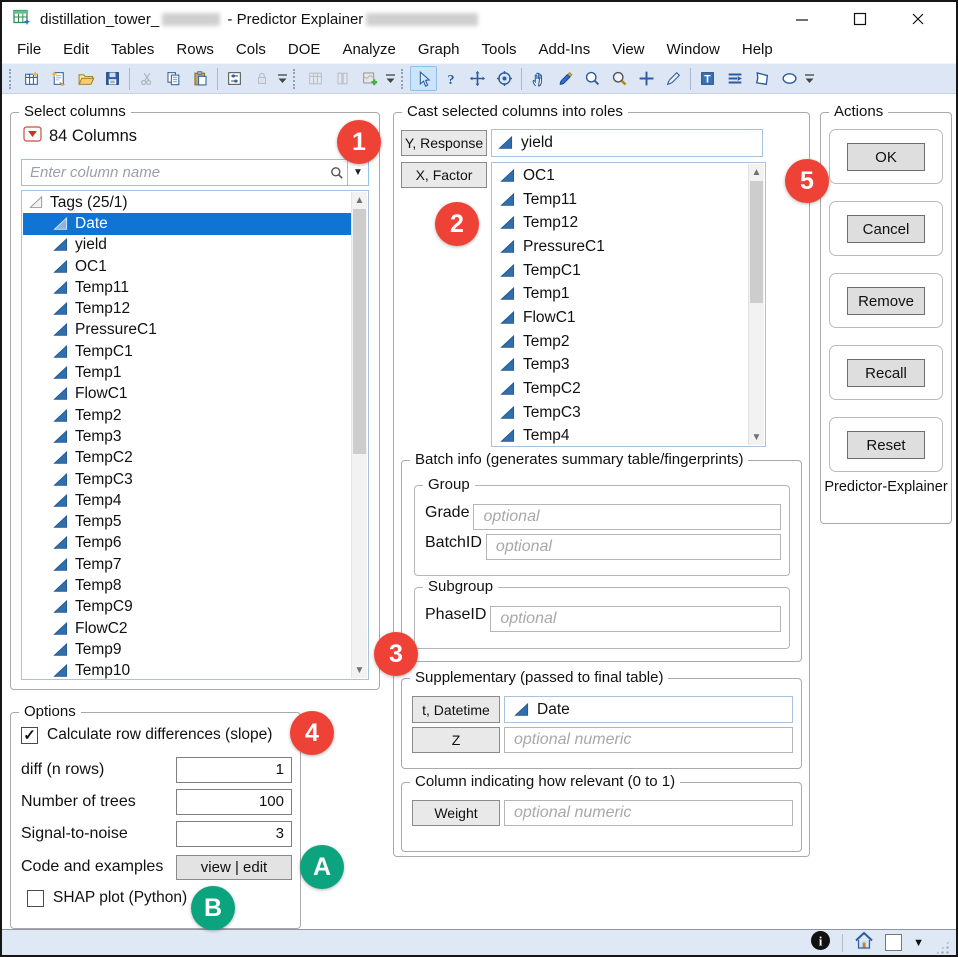 The width and height of the screenshot is (958, 957). I want to click on column-list-item: Temp12, so click(187, 308).